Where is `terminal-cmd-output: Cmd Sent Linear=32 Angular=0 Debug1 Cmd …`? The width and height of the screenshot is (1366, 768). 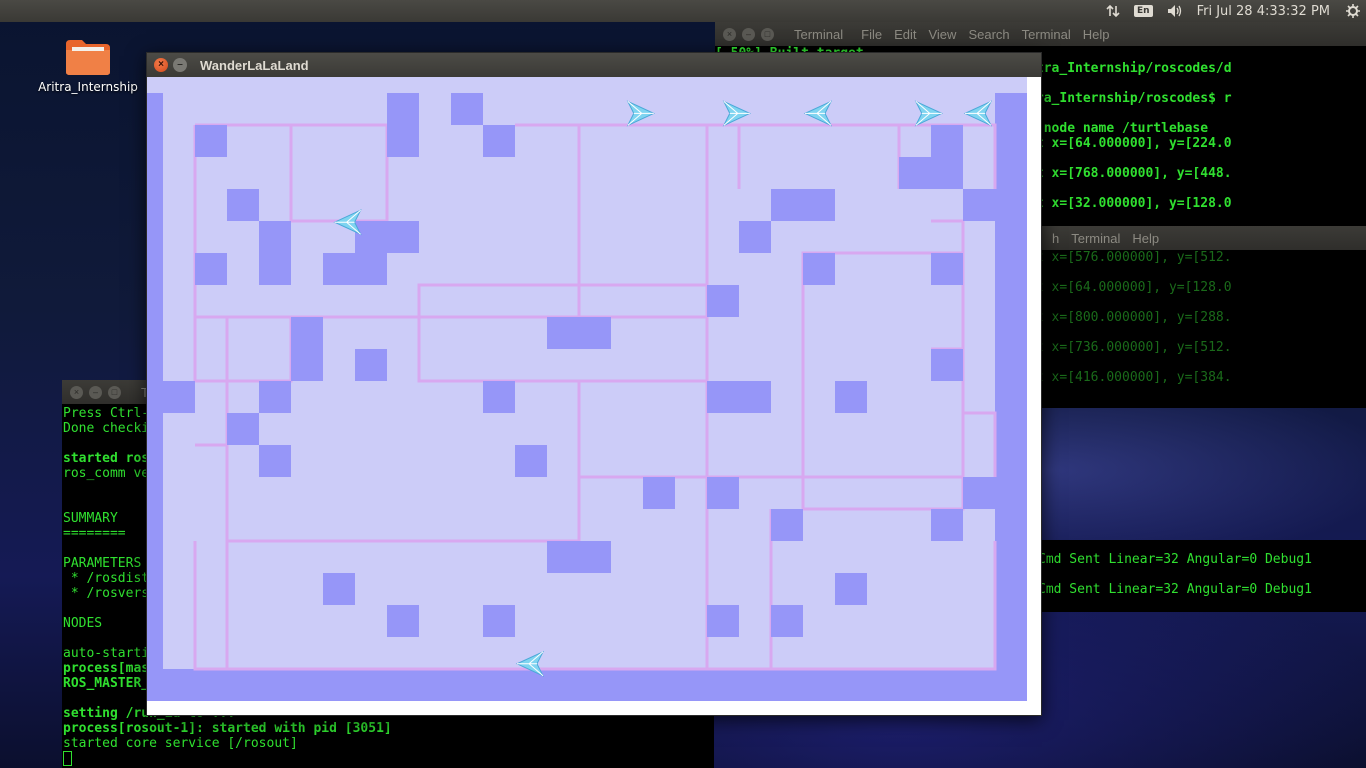 terminal-cmd-output: Cmd Sent Linear=32 Angular=0 Debug1 Cmd … is located at coordinates (1175, 574).